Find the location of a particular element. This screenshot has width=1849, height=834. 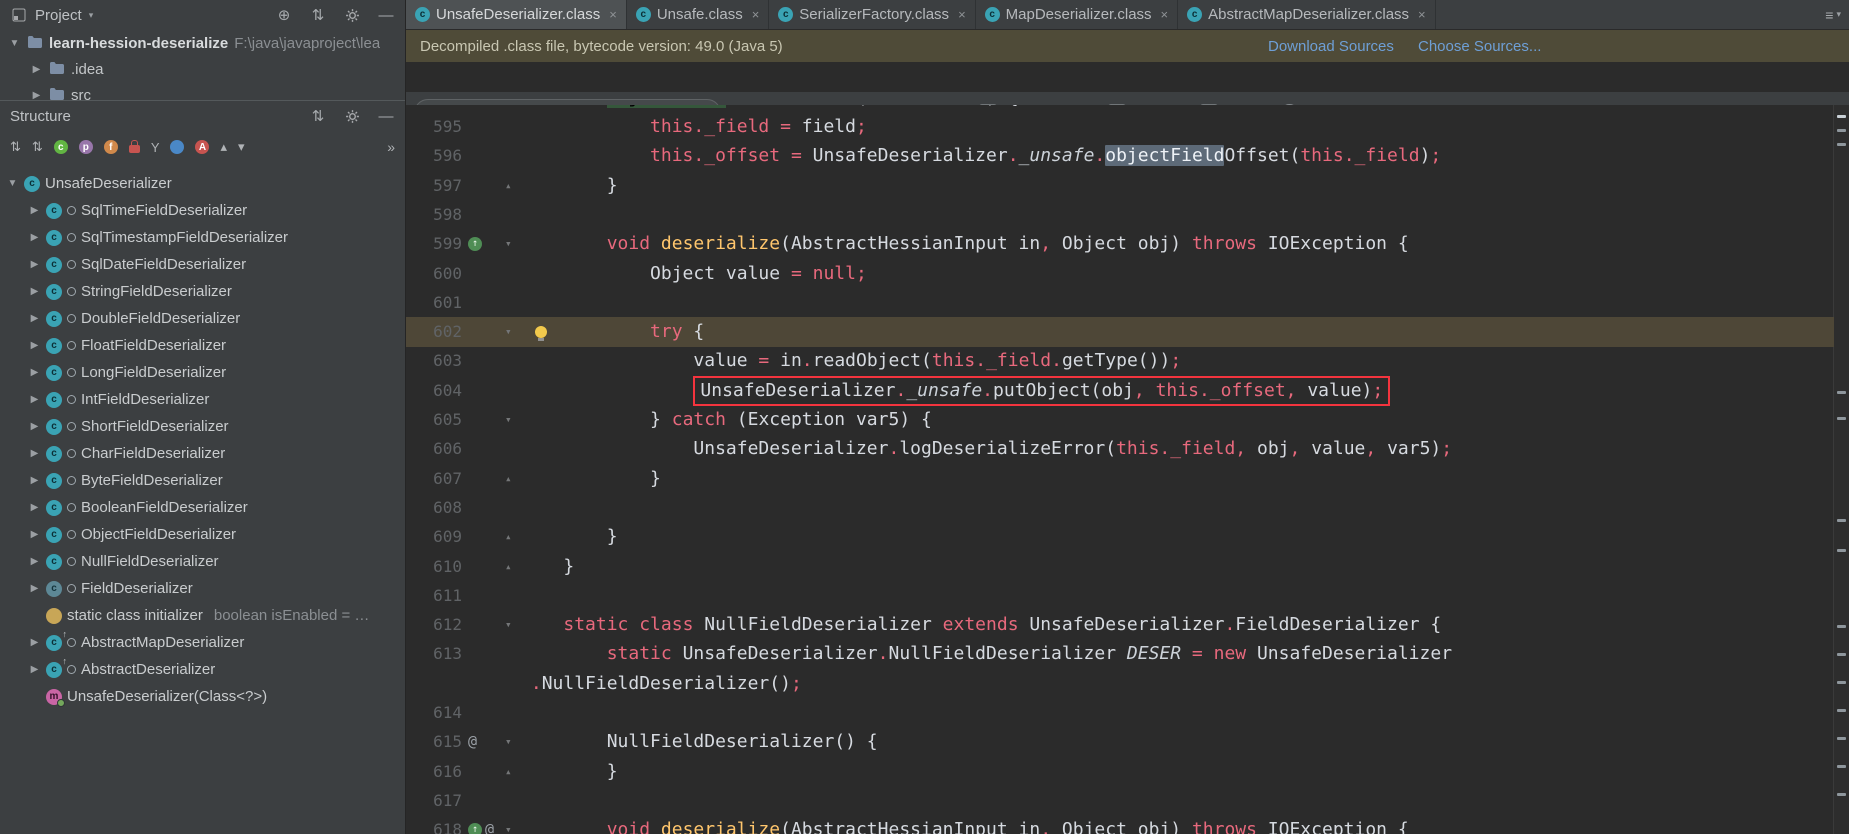

code-text: NullFieldDeserializer() { is located at coordinates (699, 741).